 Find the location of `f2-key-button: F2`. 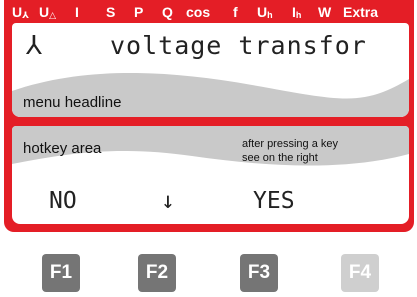

f2-key-button: F2 is located at coordinates (157, 273).